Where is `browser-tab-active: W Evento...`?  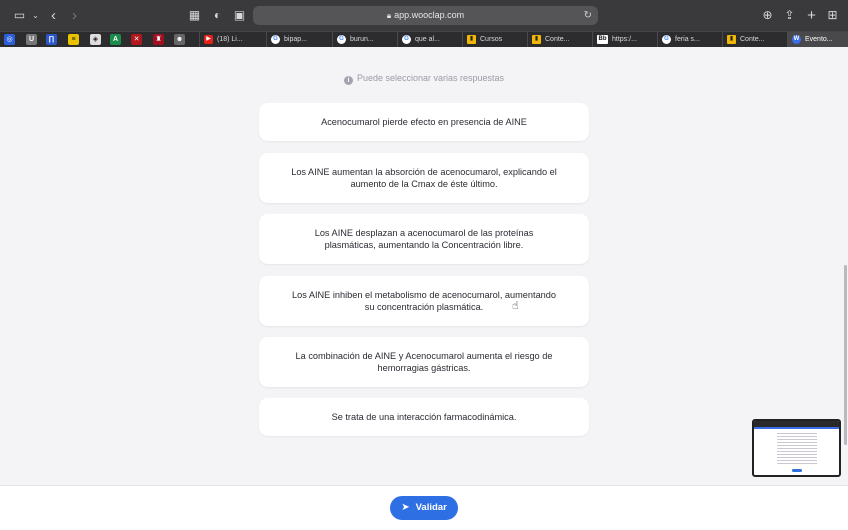 browser-tab-active: W Evento... is located at coordinates (817, 39).